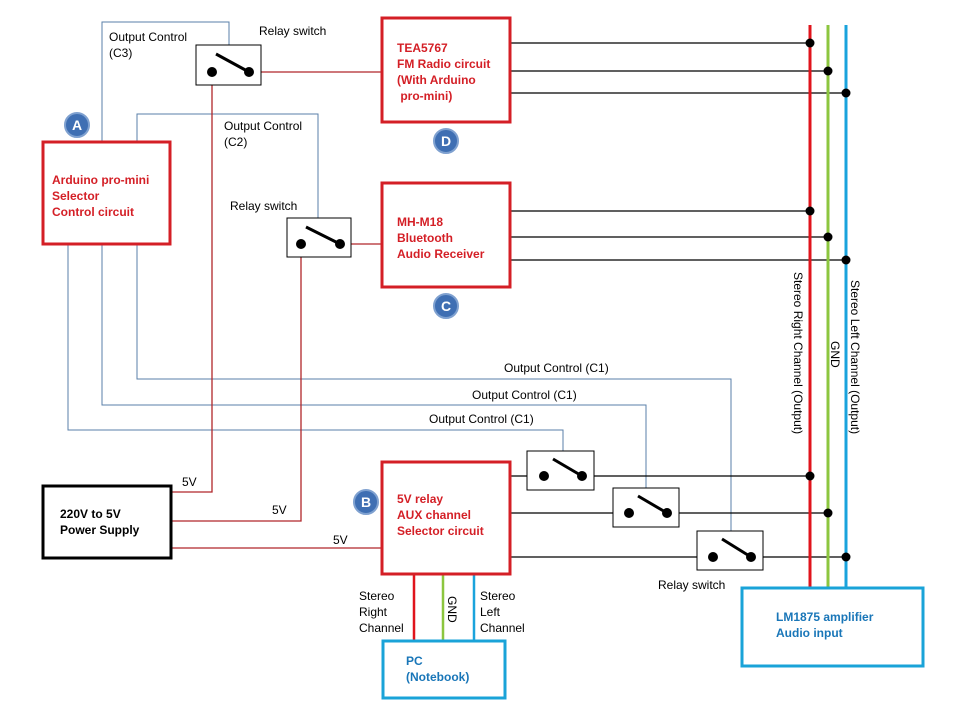 This screenshot has height=720, width=960. Describe the element at coordinates (452, 609) in the screenshot. I see `gnd-label: GND` at that location.